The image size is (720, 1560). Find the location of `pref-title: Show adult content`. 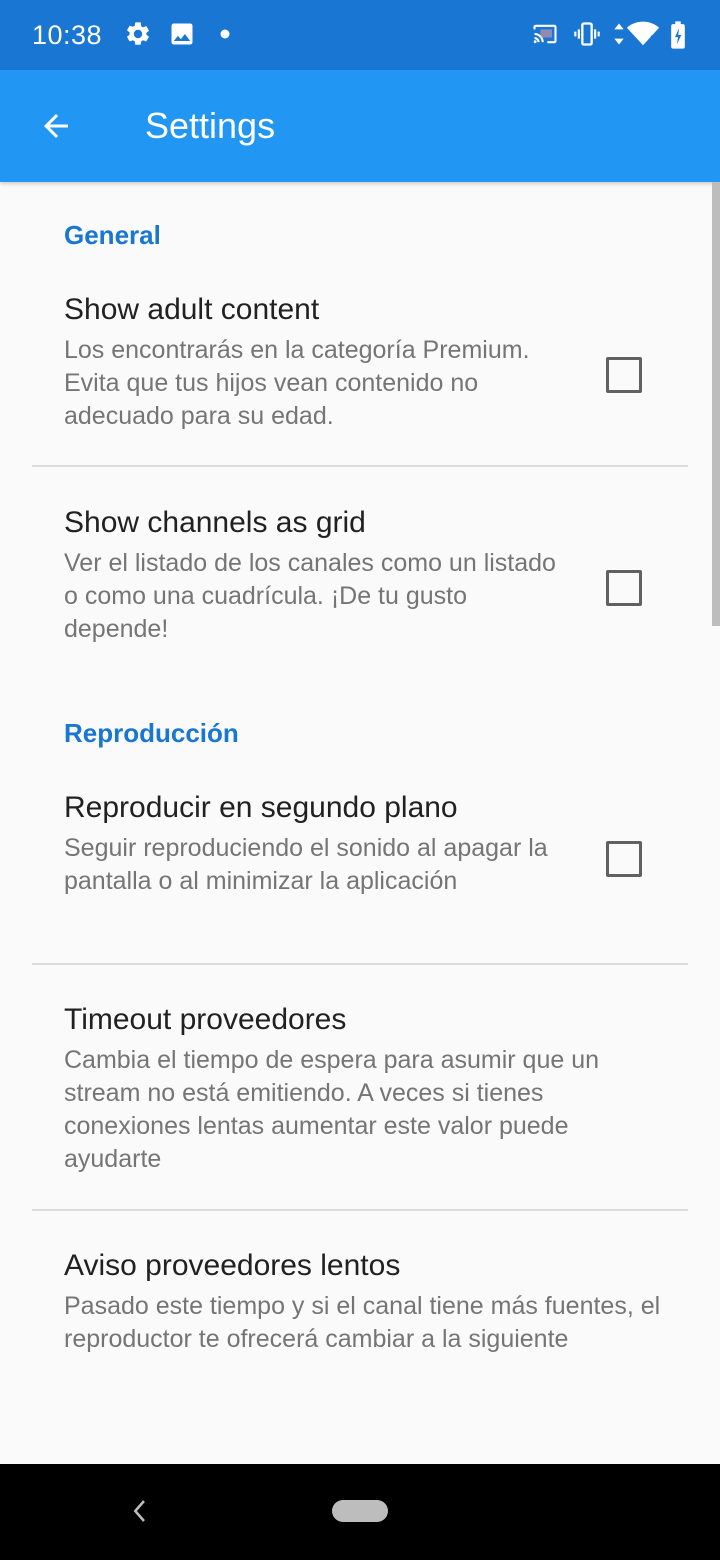

pref-title: Show adult content is located at coordinates (192, 309).